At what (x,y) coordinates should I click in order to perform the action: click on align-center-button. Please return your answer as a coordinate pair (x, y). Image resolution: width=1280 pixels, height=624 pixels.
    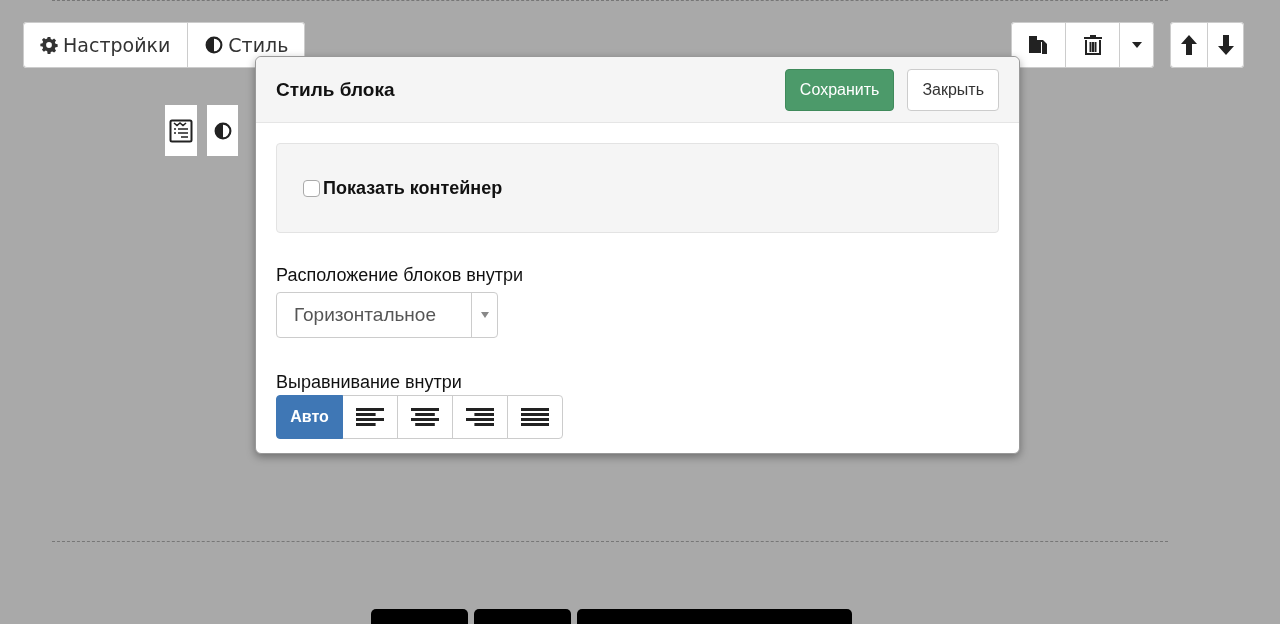
    Looking at the image, I should click on (425, 417).